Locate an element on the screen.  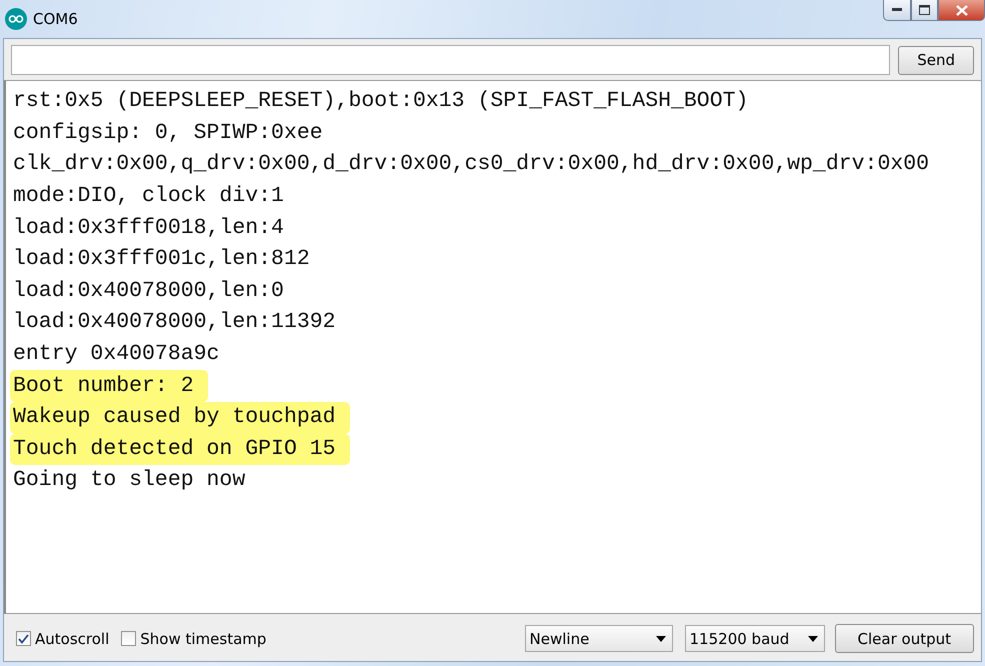
output-line: configsip: 0, SPIWP:0xee is located at coordinates (168, 133).